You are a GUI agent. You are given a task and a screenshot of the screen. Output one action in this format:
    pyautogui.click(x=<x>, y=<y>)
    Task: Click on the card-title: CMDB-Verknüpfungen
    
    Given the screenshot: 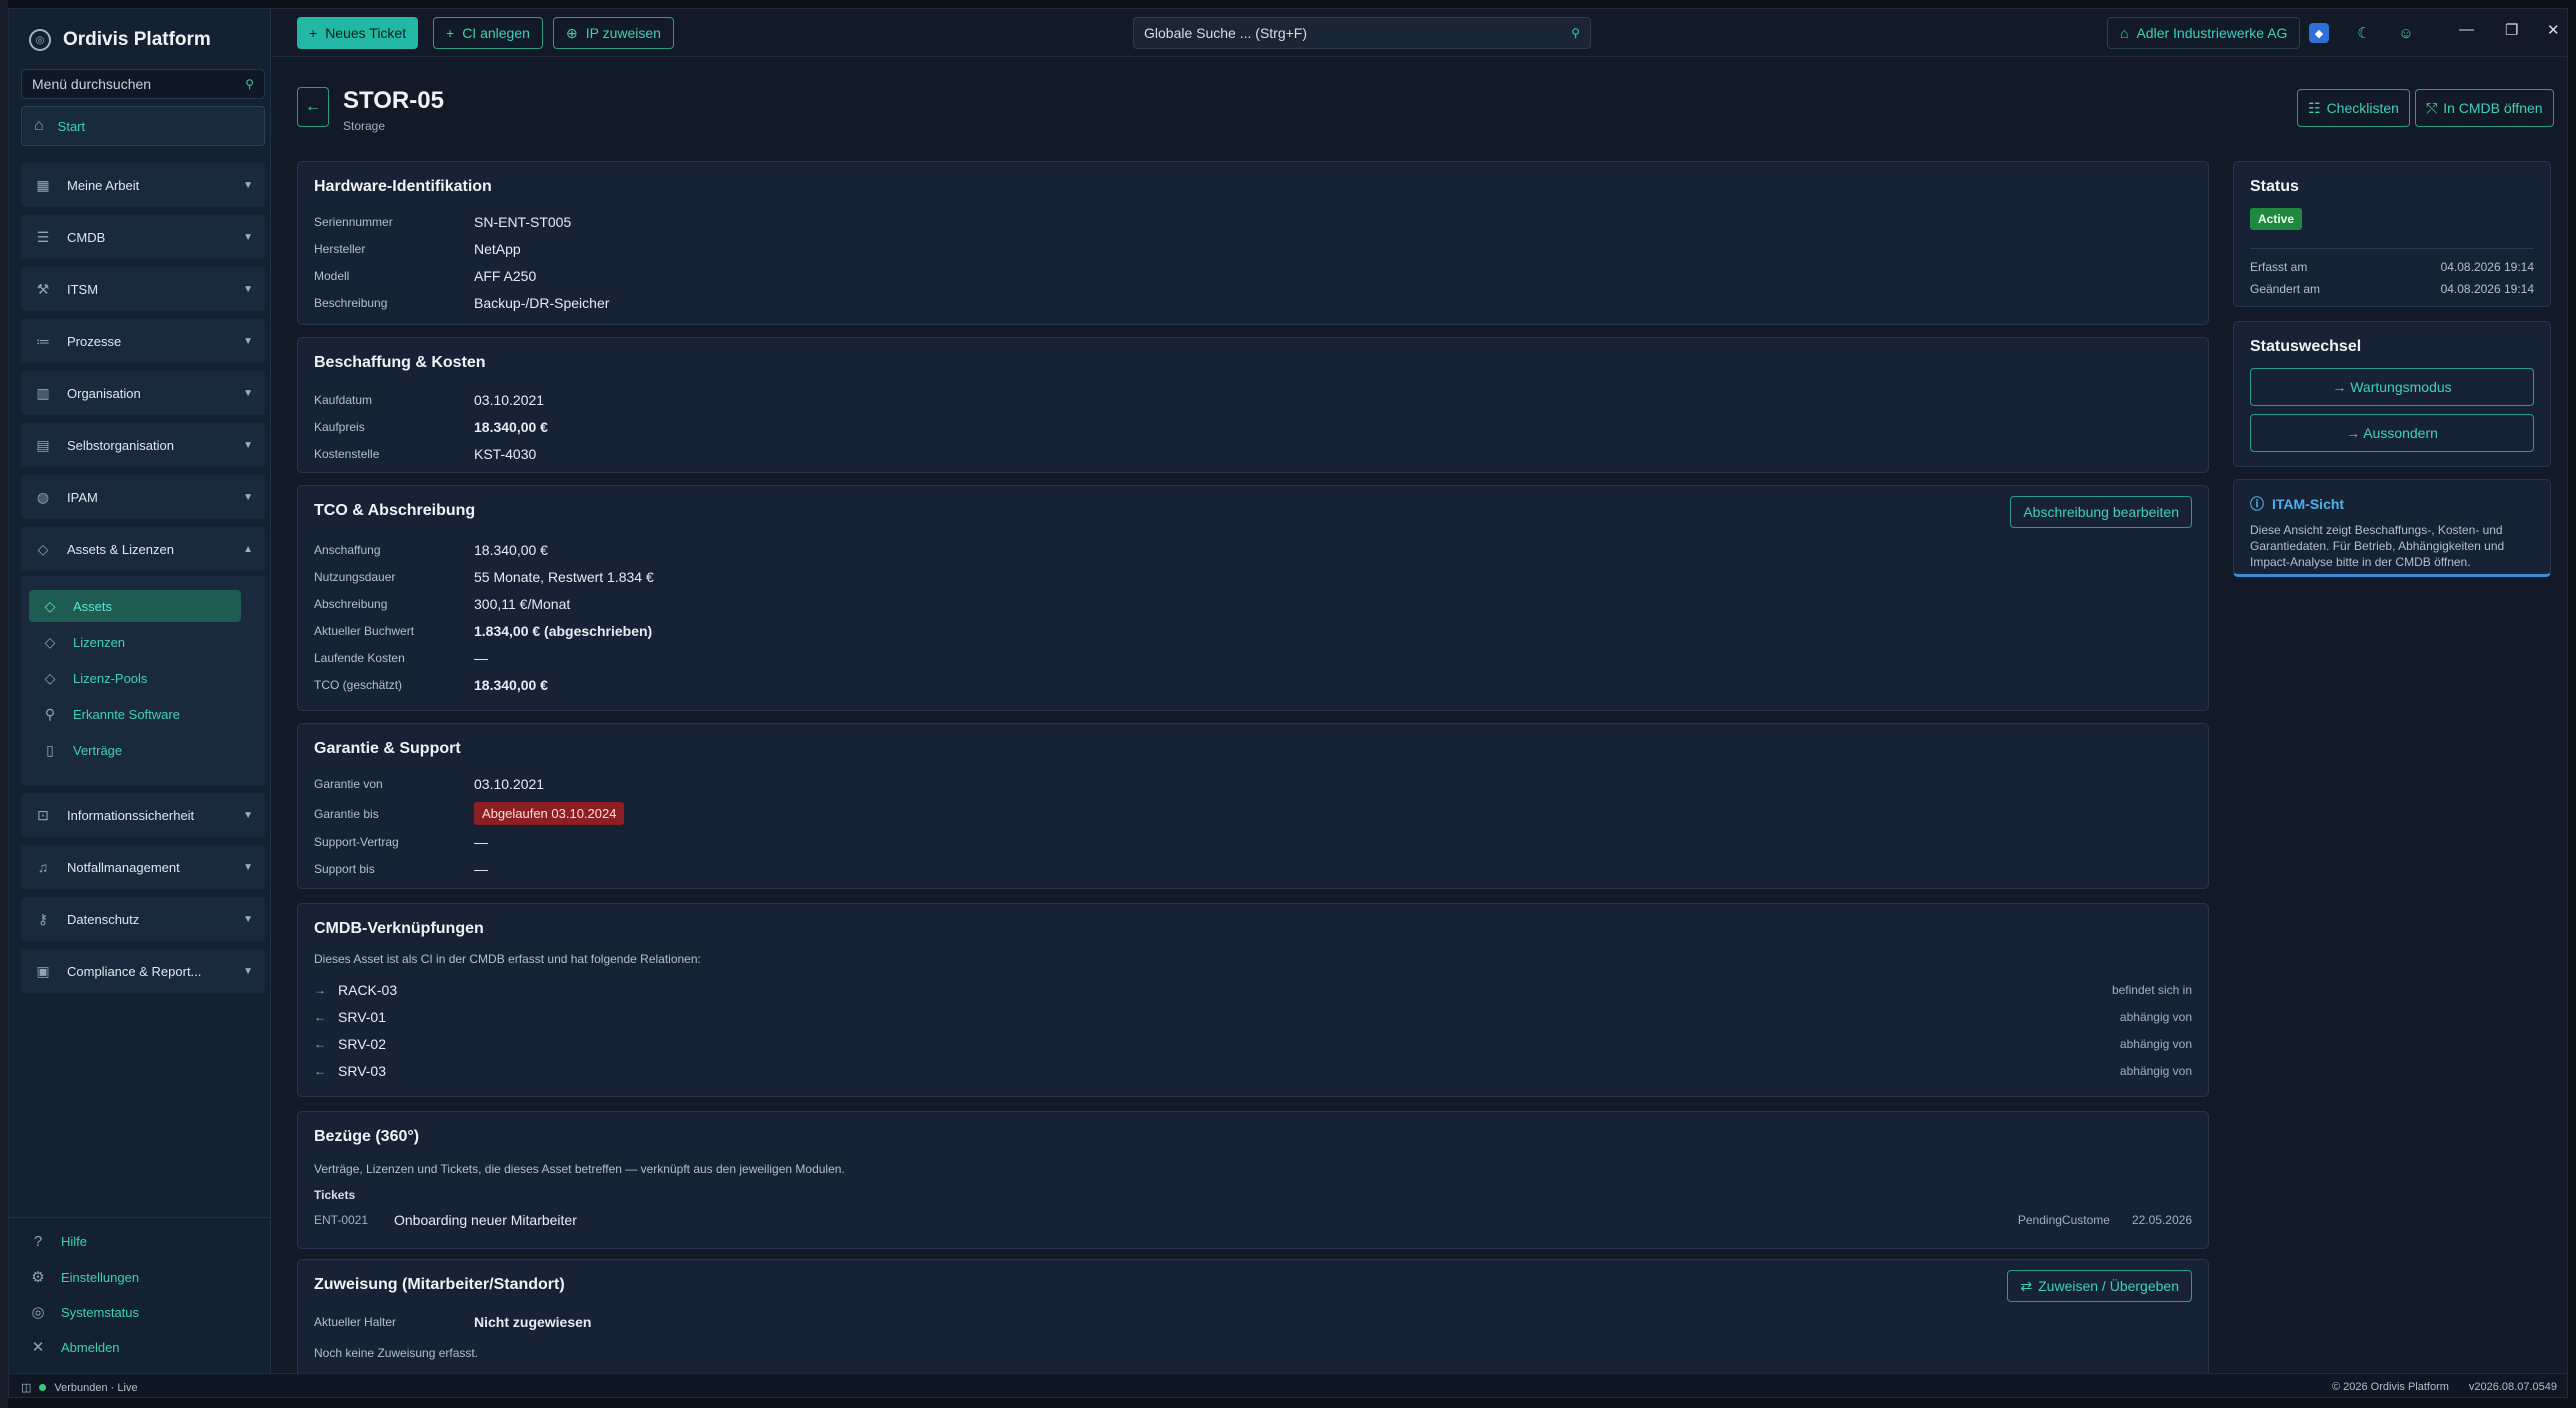 What is the action you would take?
    pyautogui.click(x=399, y=928)
    